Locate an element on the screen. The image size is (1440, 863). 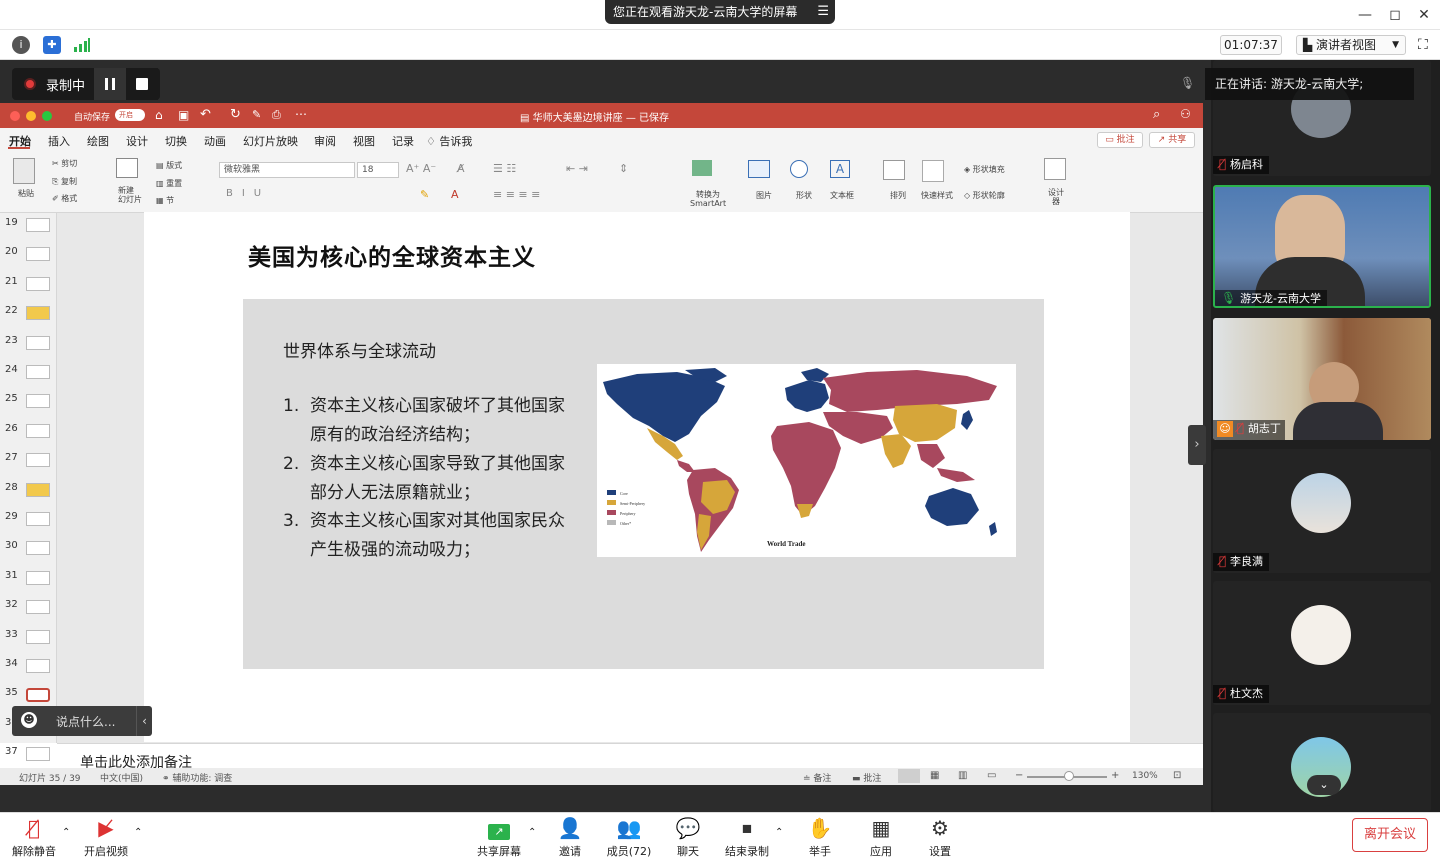
search-icon: ⌕ is located at coordinates (1156, 114).